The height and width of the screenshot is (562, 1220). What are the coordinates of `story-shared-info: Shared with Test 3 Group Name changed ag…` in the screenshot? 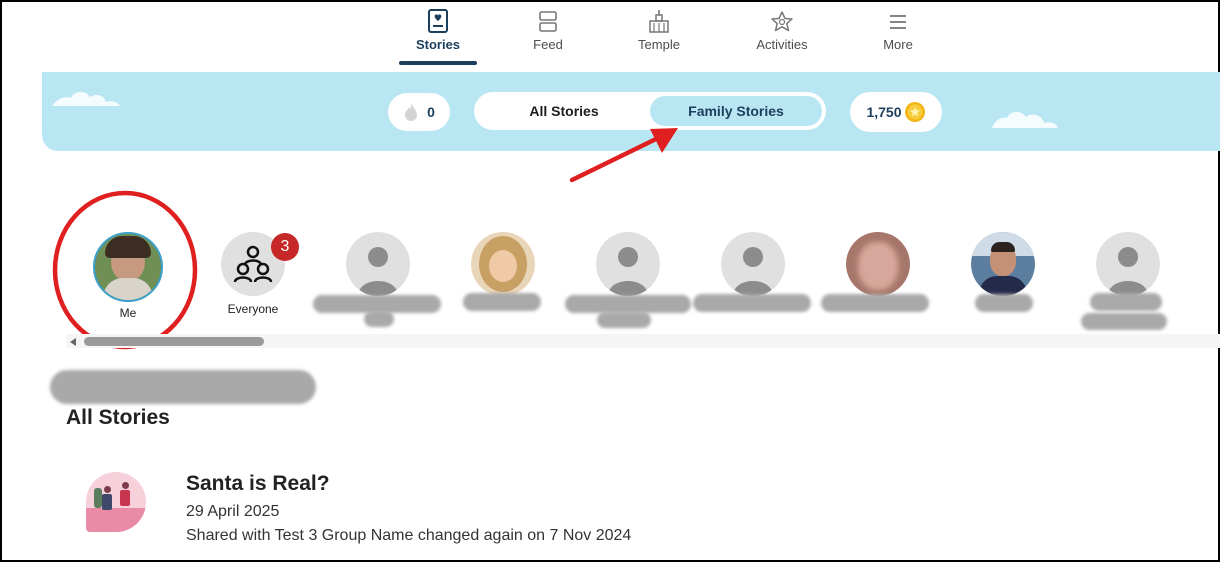 It's located at (409, 535).